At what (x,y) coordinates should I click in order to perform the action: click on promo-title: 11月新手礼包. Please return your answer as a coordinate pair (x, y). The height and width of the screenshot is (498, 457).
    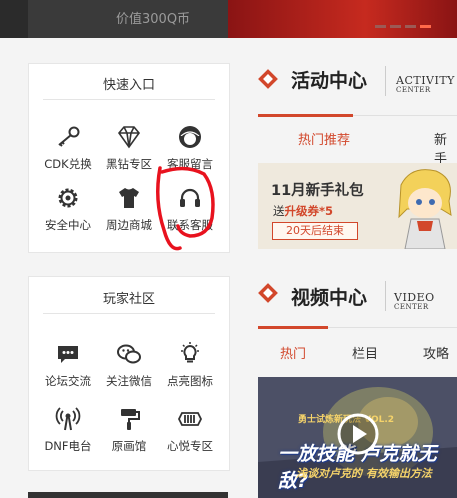
    Looking at the image, I should click on (317, 191).